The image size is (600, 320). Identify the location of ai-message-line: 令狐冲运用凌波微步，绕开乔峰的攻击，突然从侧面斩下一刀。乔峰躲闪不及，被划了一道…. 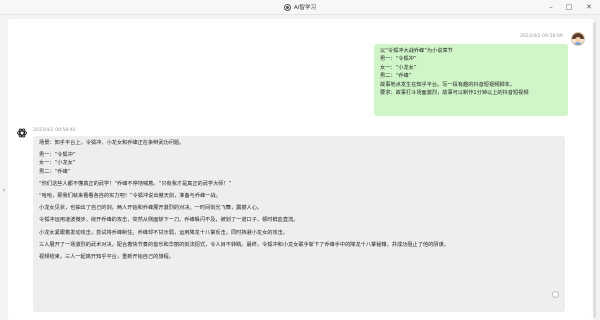
(169, 220).